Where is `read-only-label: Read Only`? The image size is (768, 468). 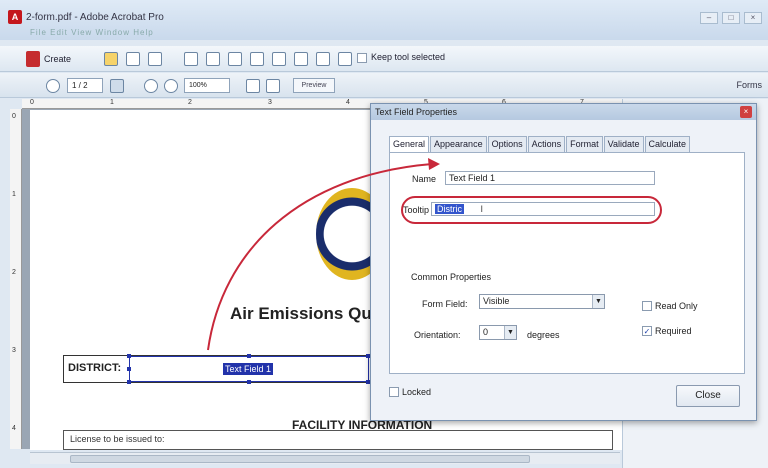
read-only-label: Read Only is located at coordinates (676, 306).